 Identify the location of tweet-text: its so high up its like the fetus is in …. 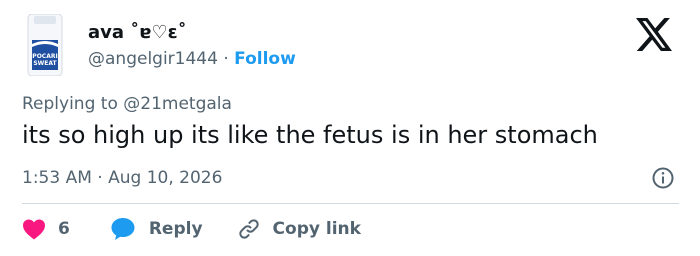
(310, 135).